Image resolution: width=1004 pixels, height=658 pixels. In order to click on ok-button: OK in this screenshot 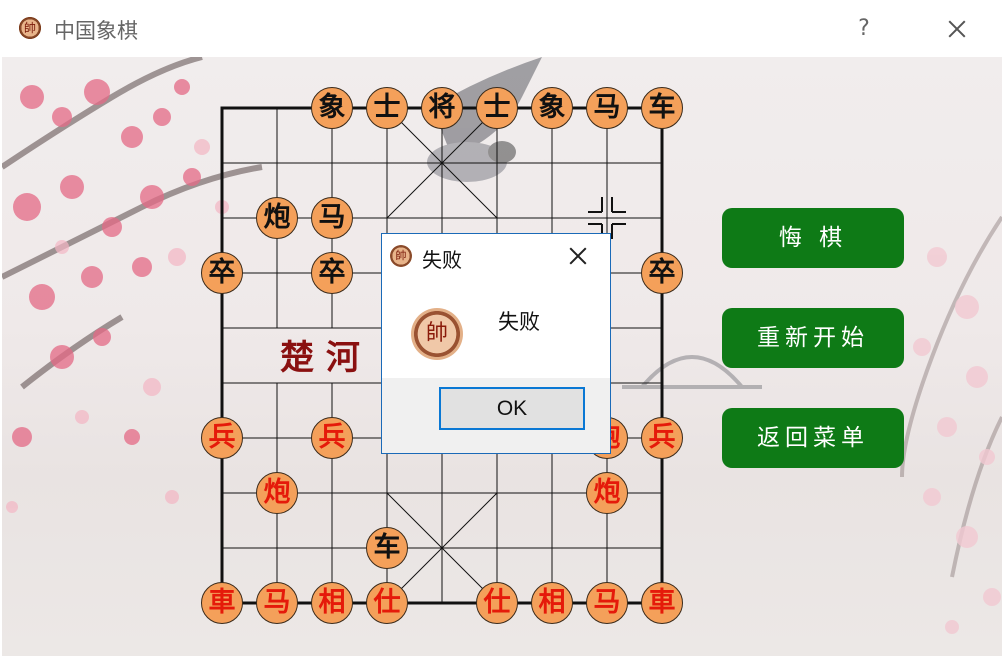, I will do `click(512, 408)`.